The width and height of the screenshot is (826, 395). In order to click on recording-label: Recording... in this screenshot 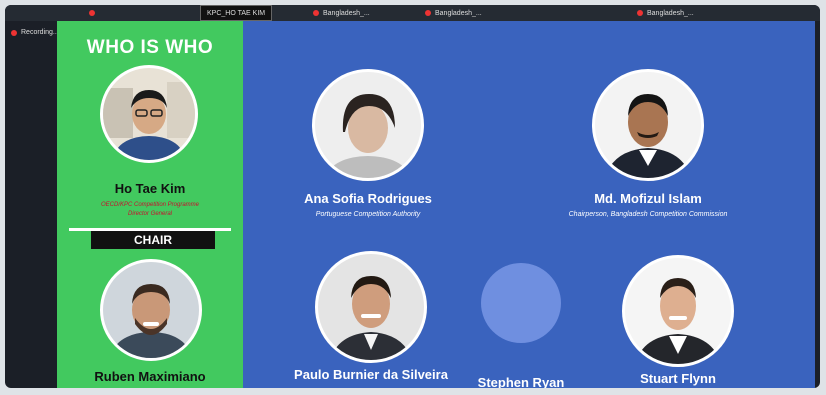, I will do `click(40, 32)`.